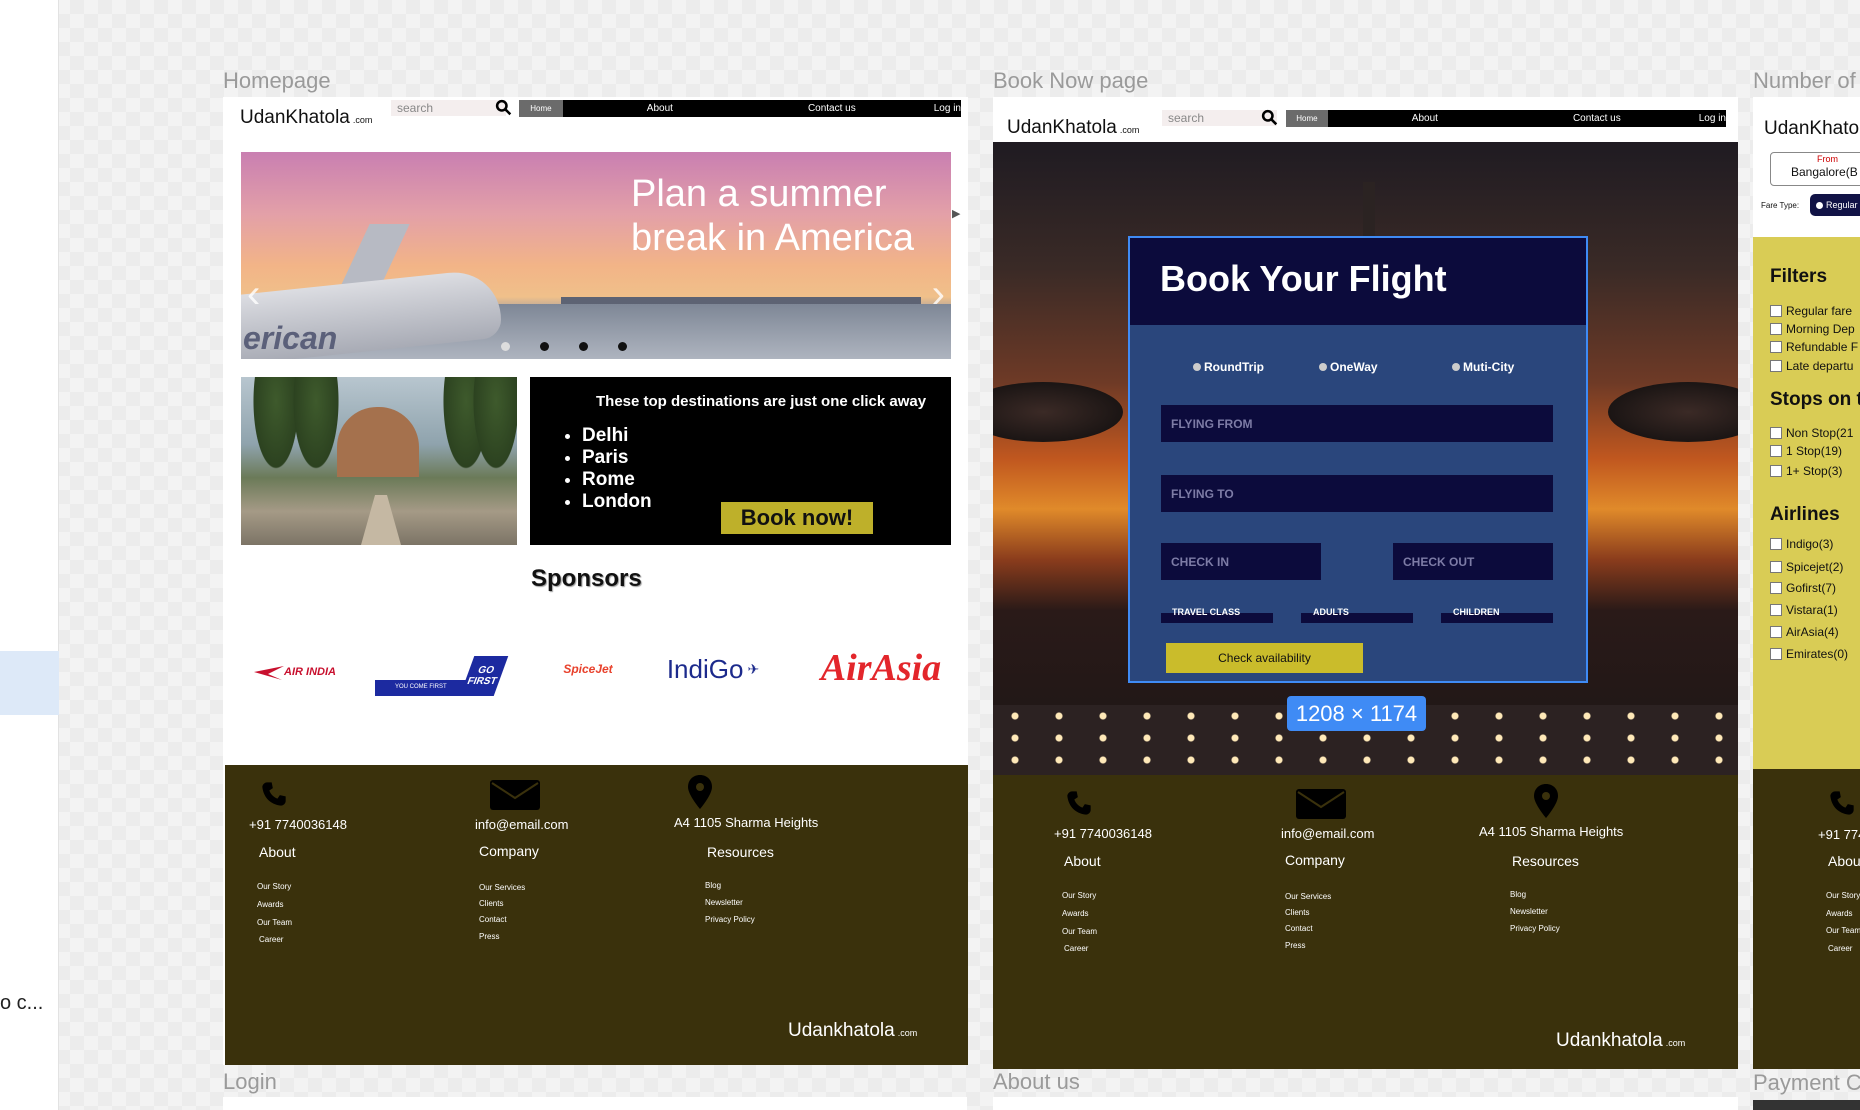 The width and height of the screenshot is (1860, 1110). What do you see at coordinates (1806, 451) in the screenshot?
I see `filter-one-stop: 1 Stop(19)` at bounding box center [1806, 451].